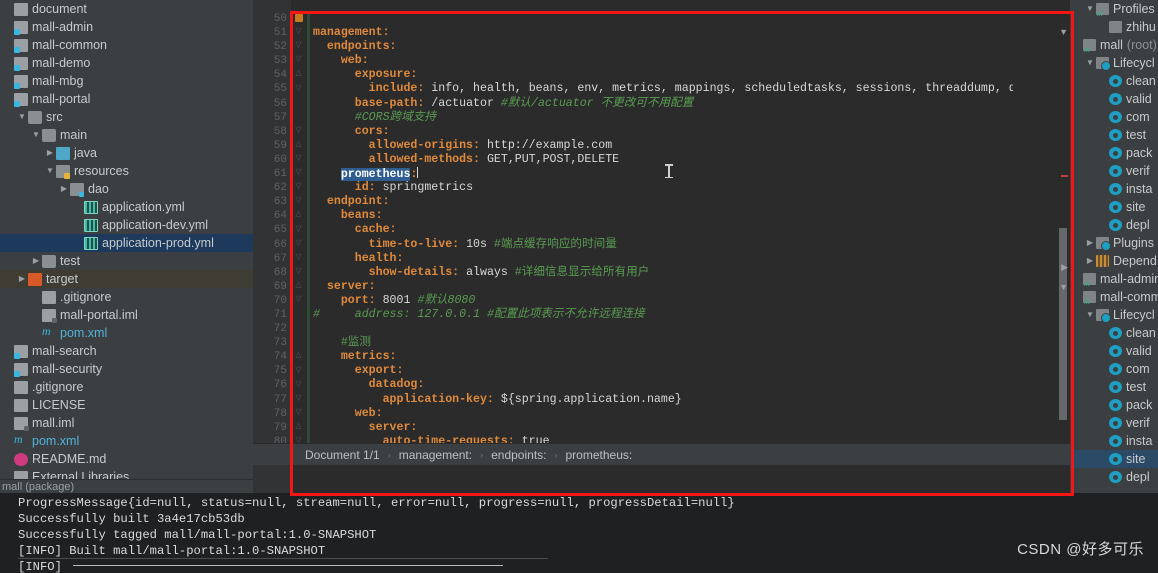 This screenshot has height=573, width=1158. Describe the element at coordinates (663, 160) in the screenshot. I see `code-line: allowed-methods: GET,PUT,POST,DELETE` at that location.